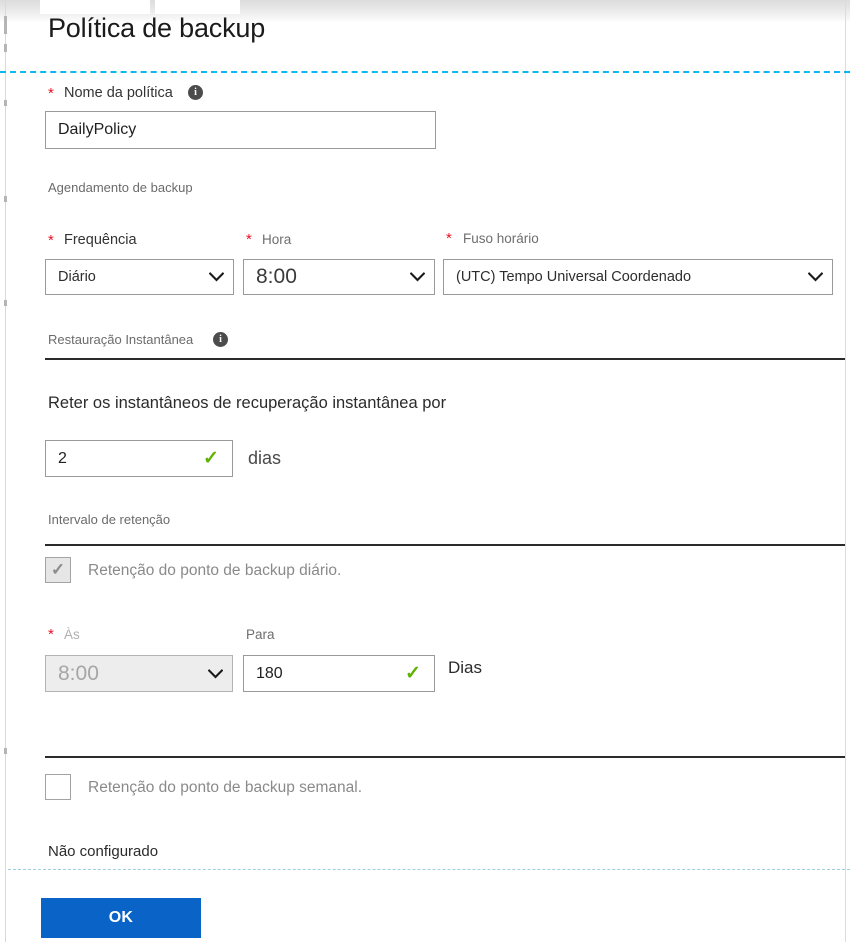 This screenshot has height=942, width=850. What do you see at coordinates (103, 851) in the screenshot?
I see `weekly-retention-status: Não configurado` at bounding box center [103, 851].